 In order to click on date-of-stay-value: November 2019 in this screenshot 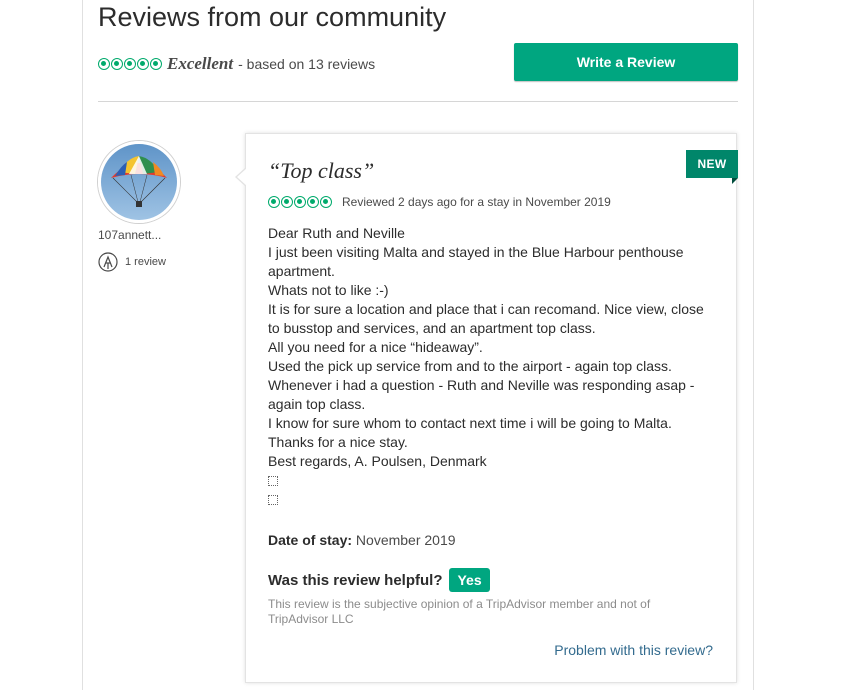, I will do `click(405, 540)`.